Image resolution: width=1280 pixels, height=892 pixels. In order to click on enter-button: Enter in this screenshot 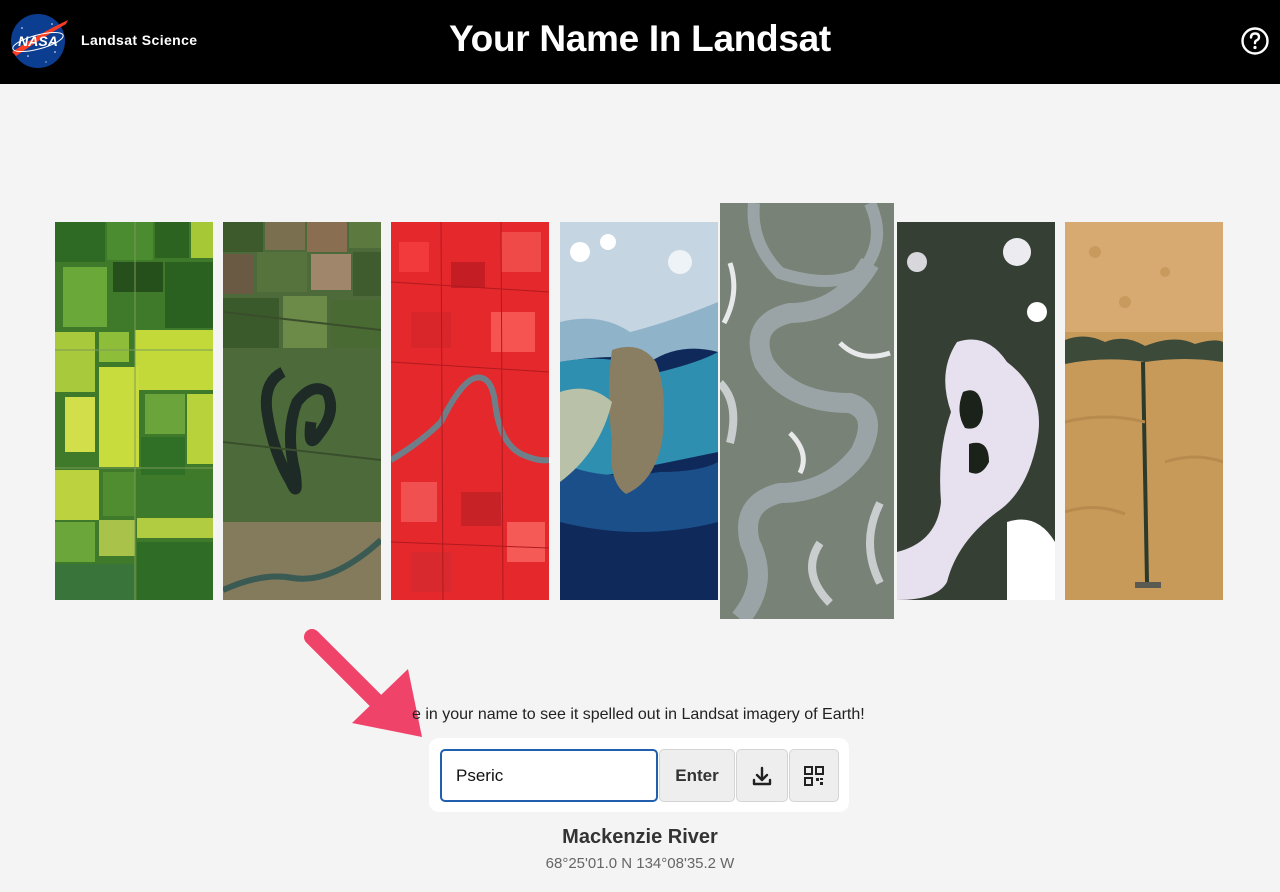, I will do `click(697, 775)`.